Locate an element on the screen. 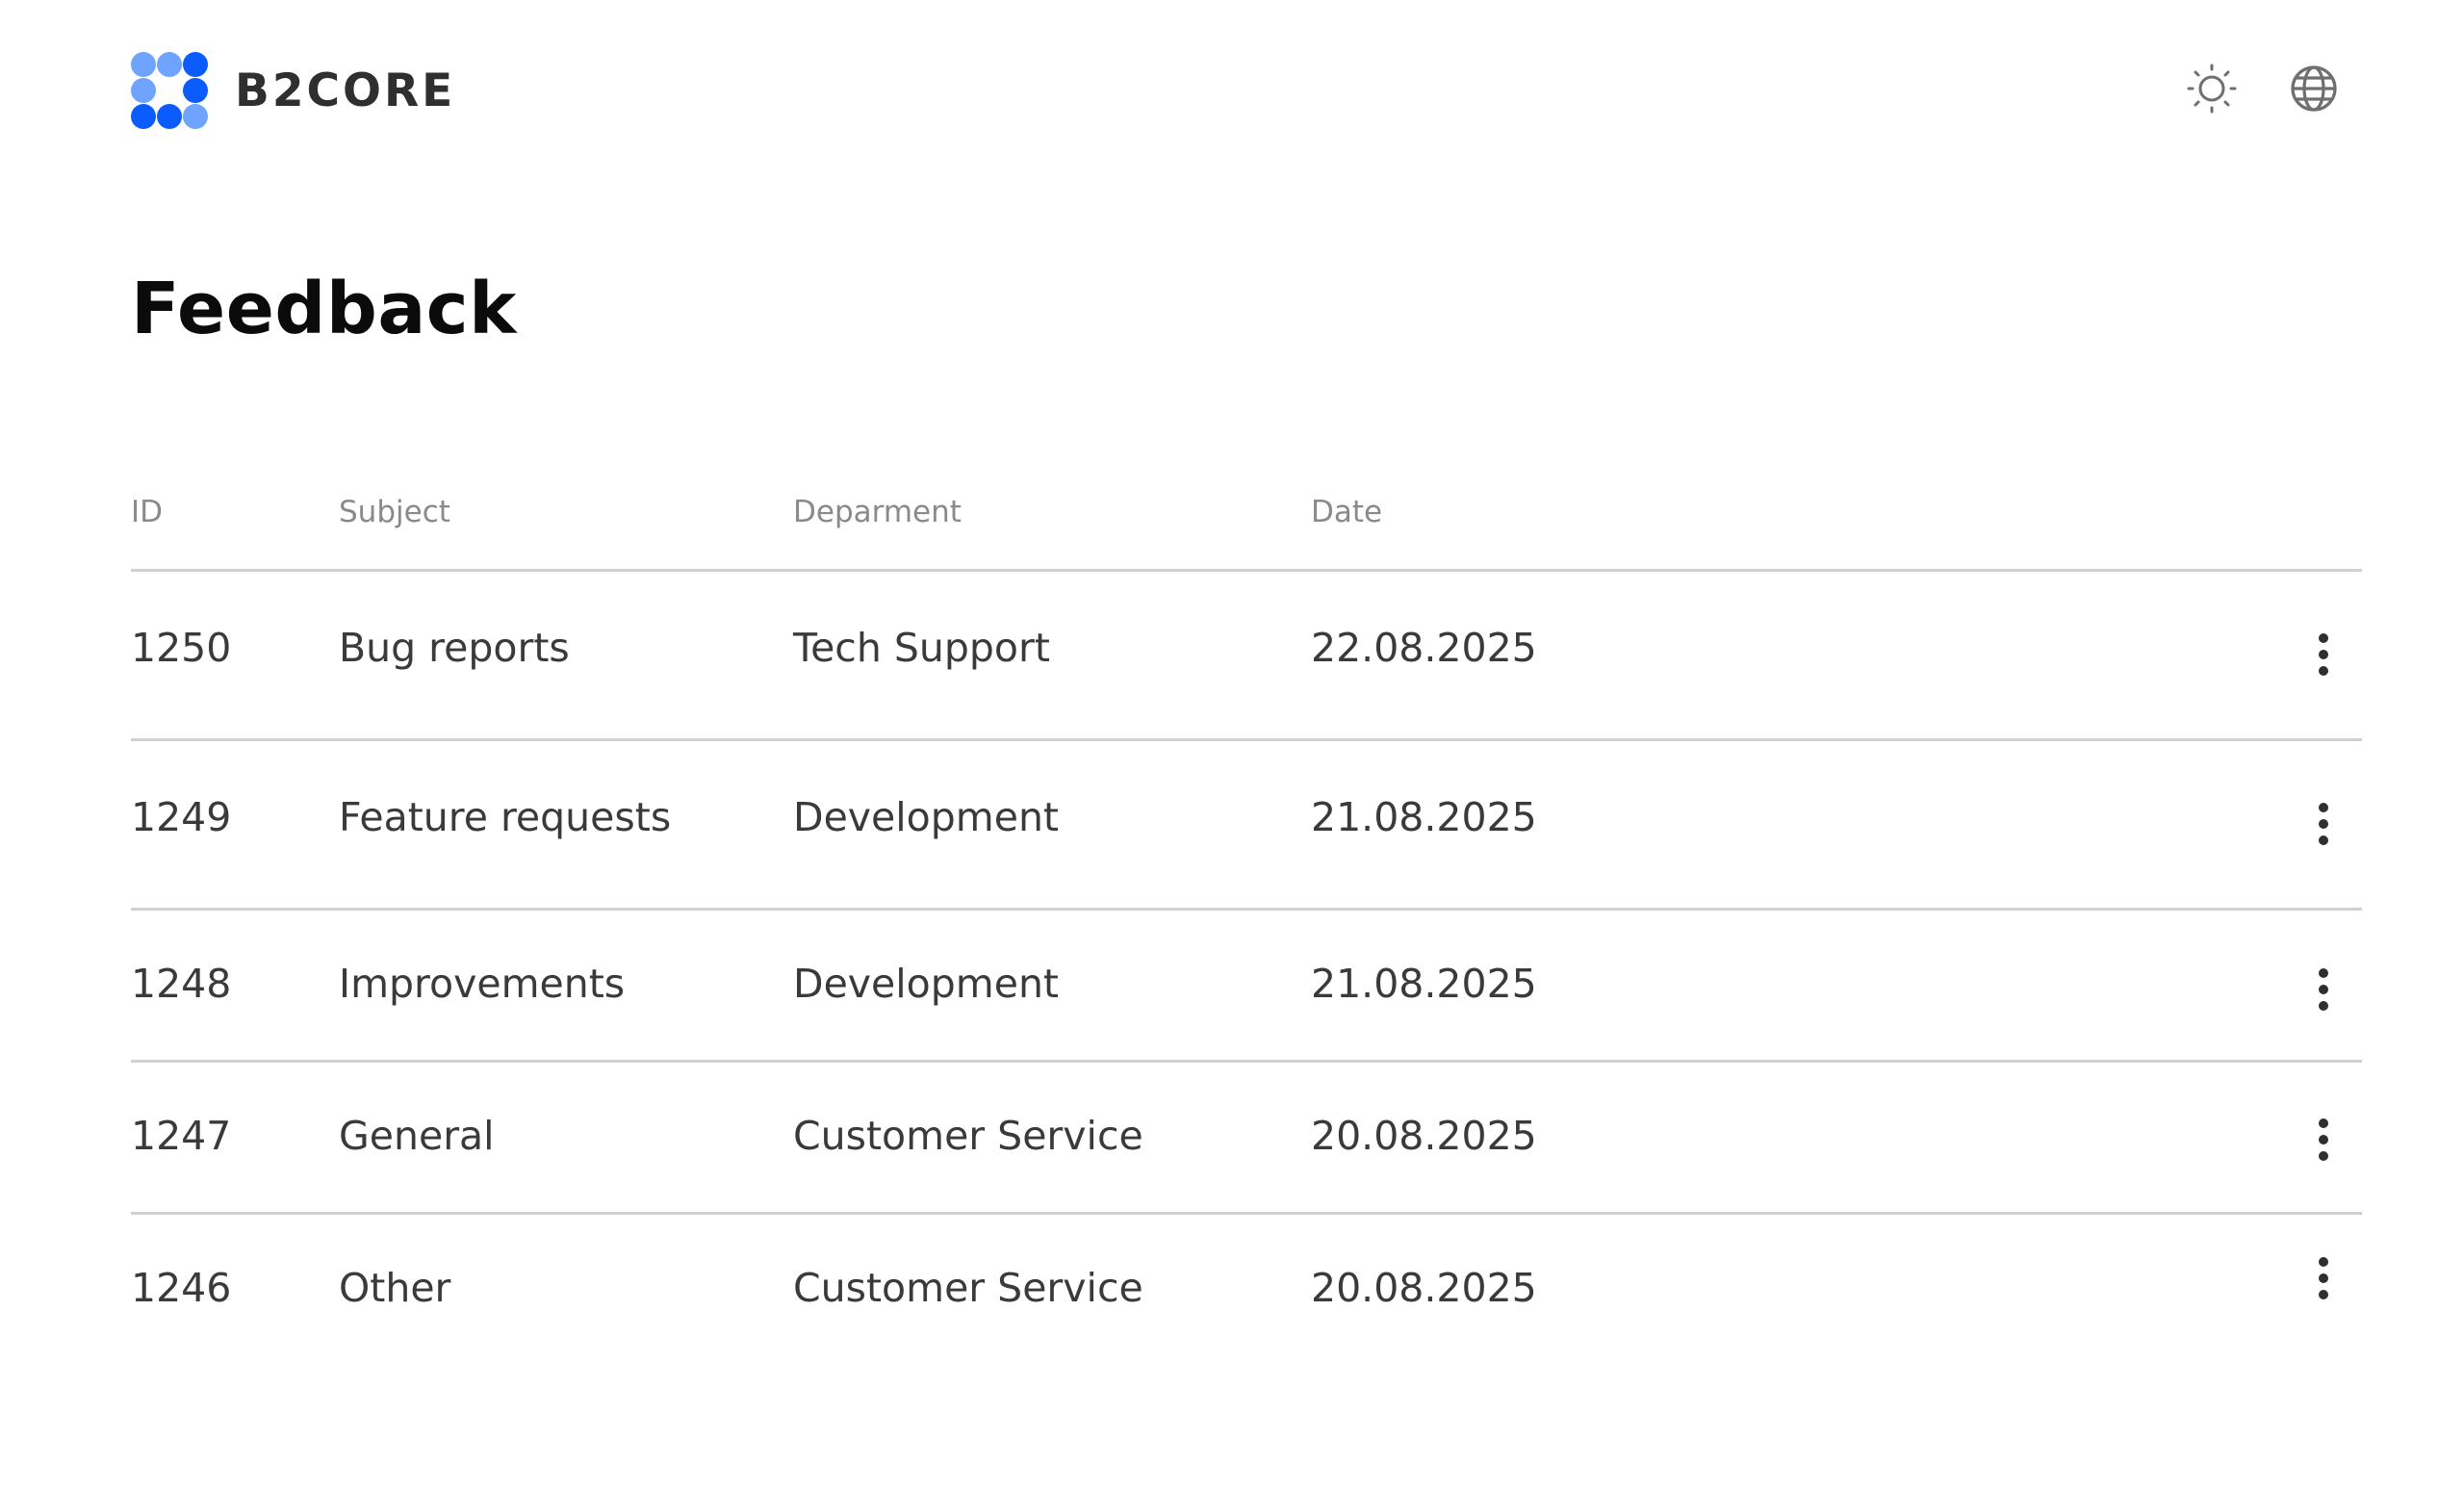  language-button is located at coordinates (2314, 89).